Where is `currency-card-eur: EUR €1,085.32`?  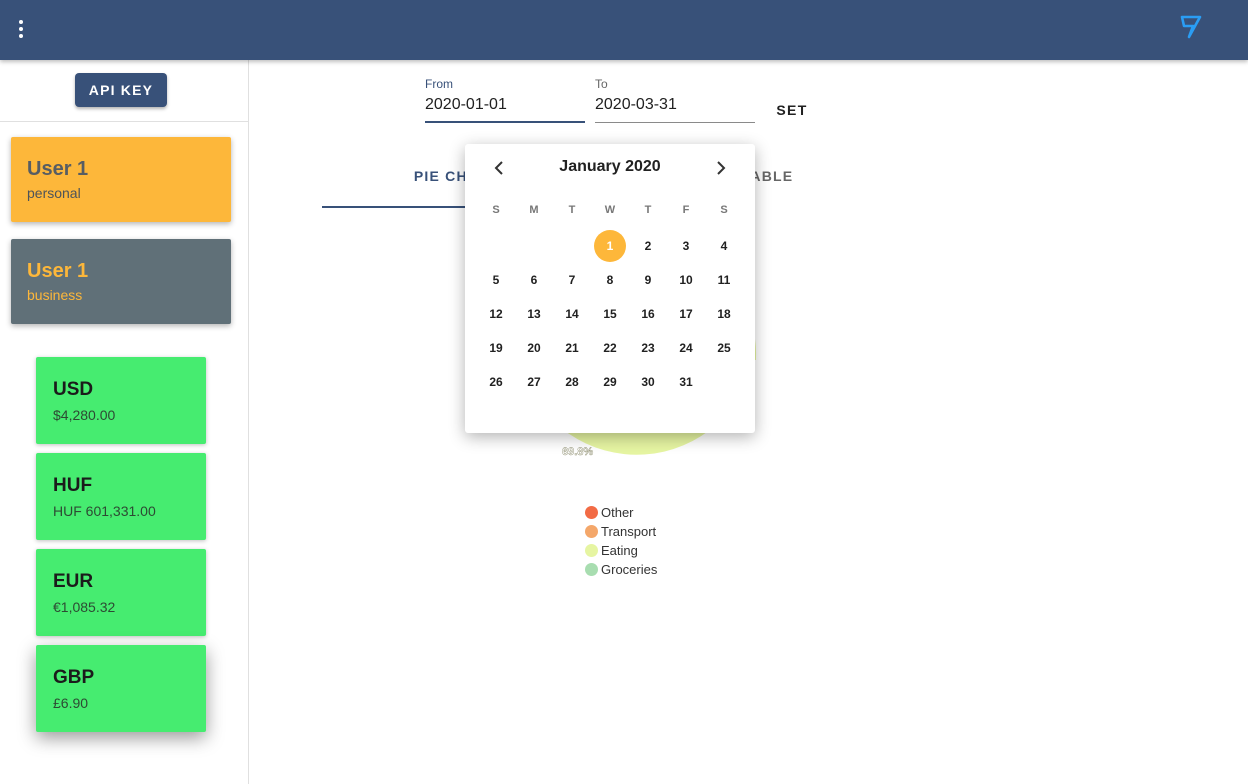
currency-card-eur: EUR €1,085.32 is located at coordinates (121, 592).